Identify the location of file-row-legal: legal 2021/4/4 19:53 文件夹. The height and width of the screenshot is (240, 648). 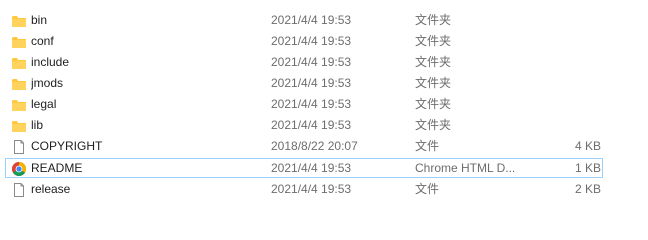
(304, 104).